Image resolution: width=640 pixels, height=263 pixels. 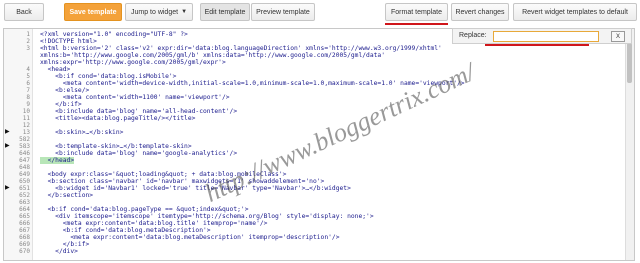 What do you see at coordinates (24, 174) in the screenshot?
I see `line-number: 649` at bounding box center [24, 174].